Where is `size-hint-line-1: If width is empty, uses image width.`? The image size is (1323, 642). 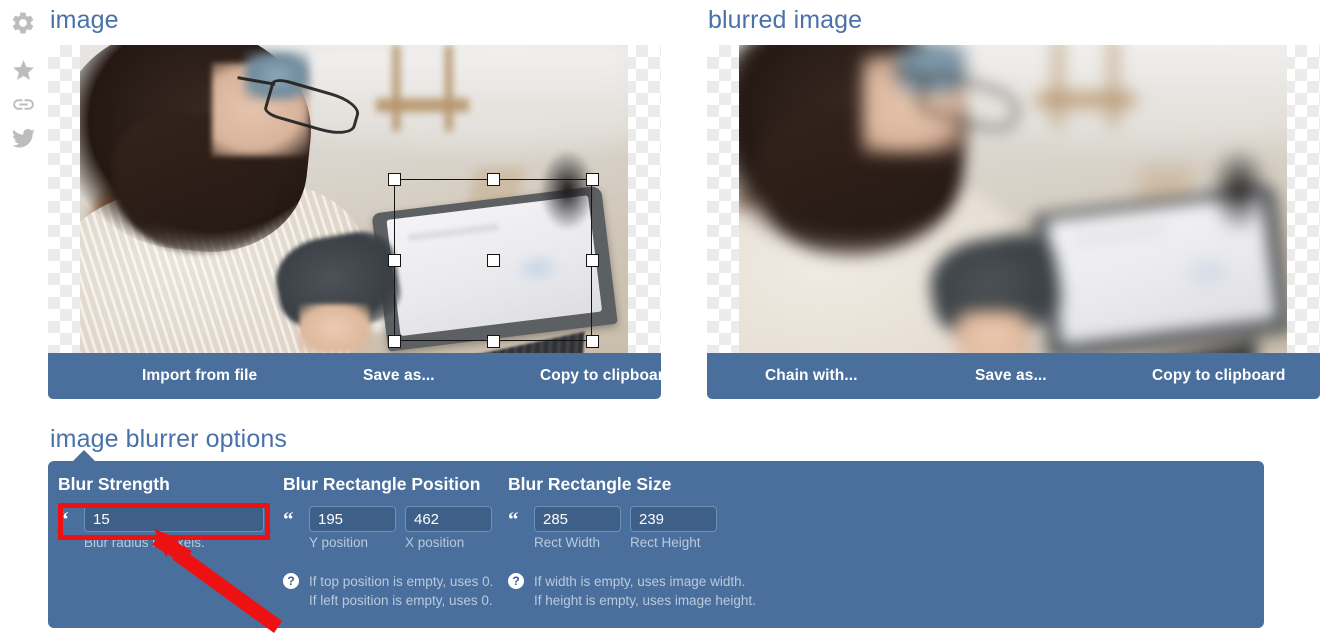 size-hint-line-1: If width is empty, uses image width. is located at coordinates (640, 581).